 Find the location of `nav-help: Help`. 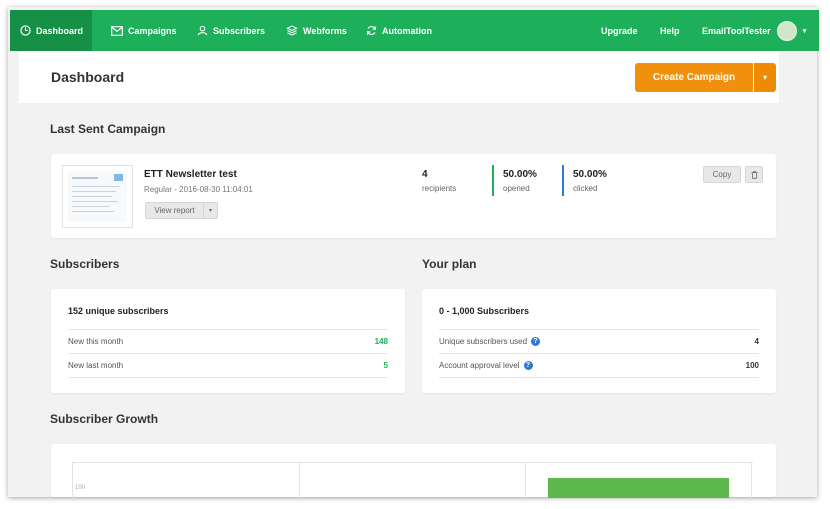

nav-help: Help is located at coordinates (670, 30).